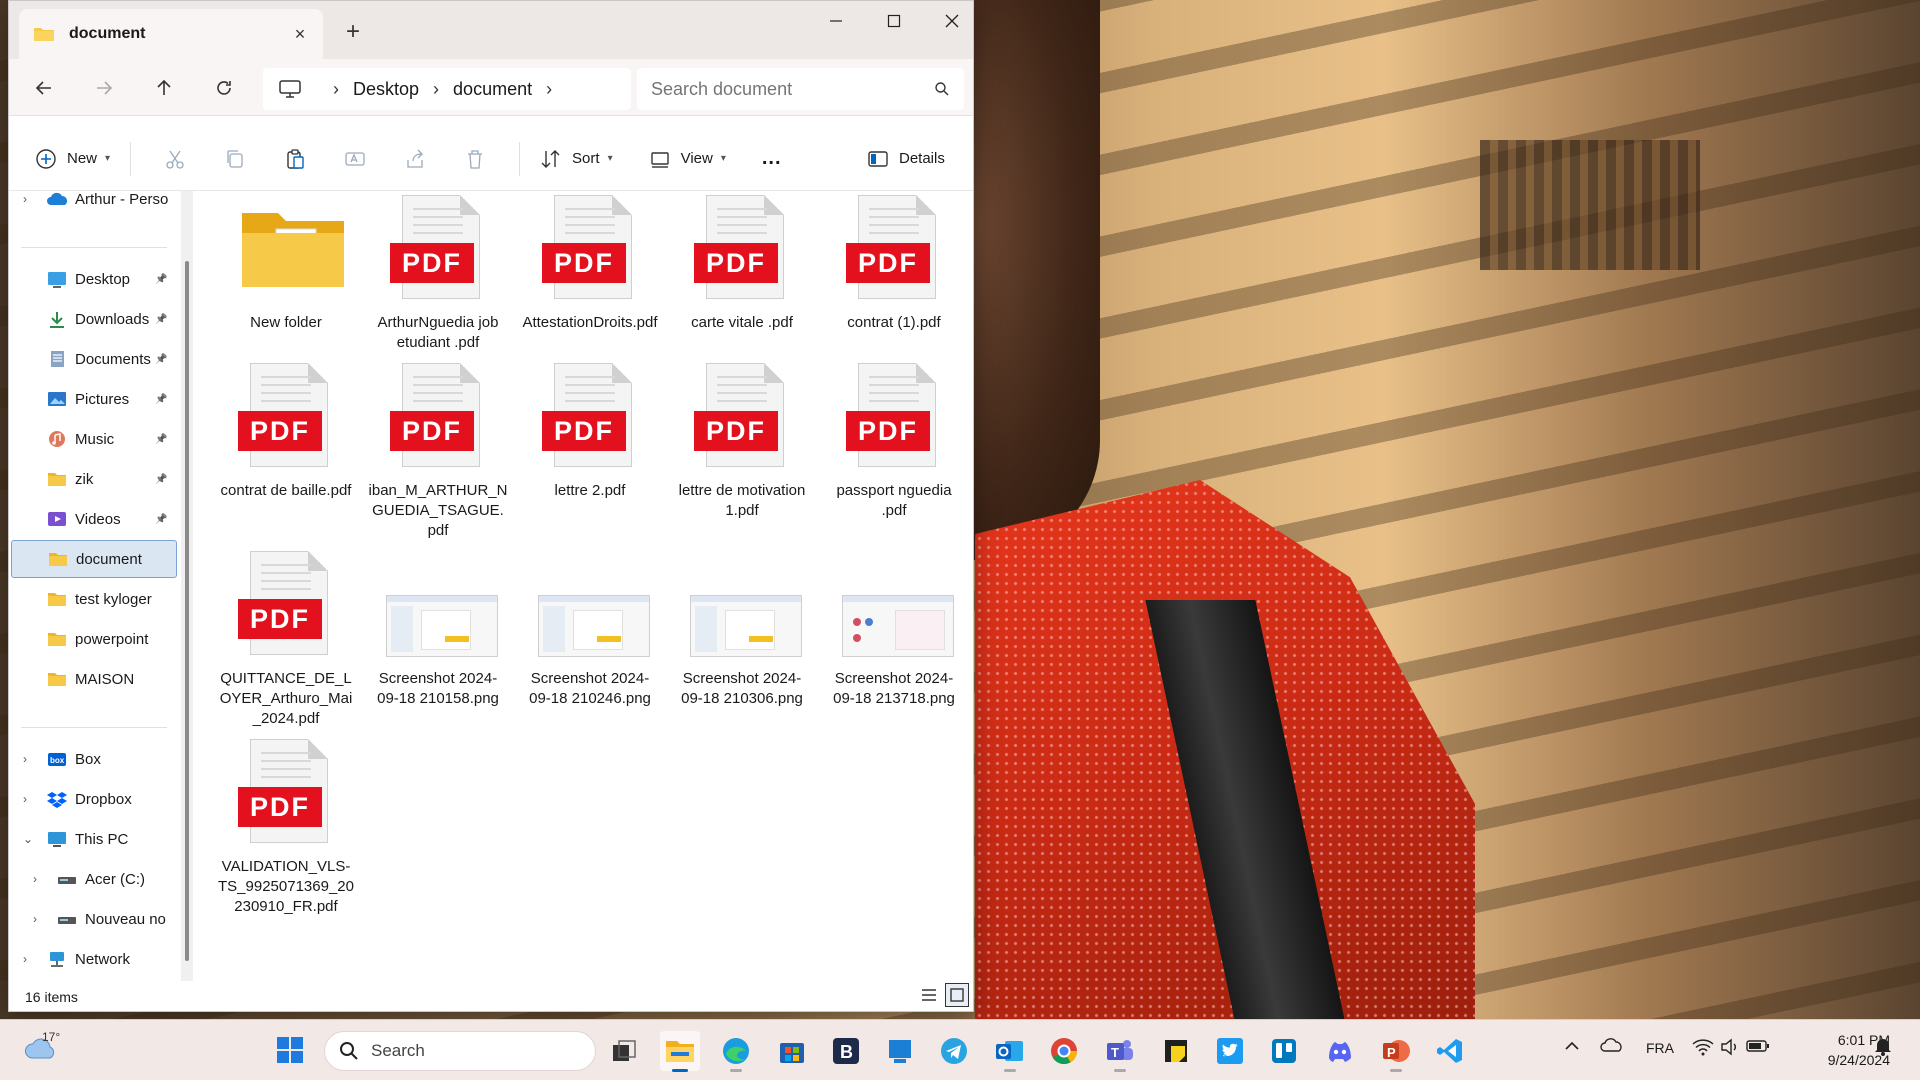 The height and width of the screenshot is (1080, 1920). I want to click on notifications-button, so click(1883, 1047).